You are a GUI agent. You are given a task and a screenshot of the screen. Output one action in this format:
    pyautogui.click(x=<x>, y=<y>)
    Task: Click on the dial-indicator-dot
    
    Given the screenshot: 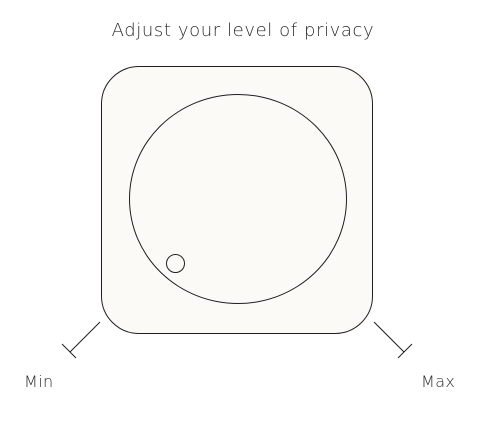 What is the action you would take?
    pyautogui.click(x=175, y=263)
    